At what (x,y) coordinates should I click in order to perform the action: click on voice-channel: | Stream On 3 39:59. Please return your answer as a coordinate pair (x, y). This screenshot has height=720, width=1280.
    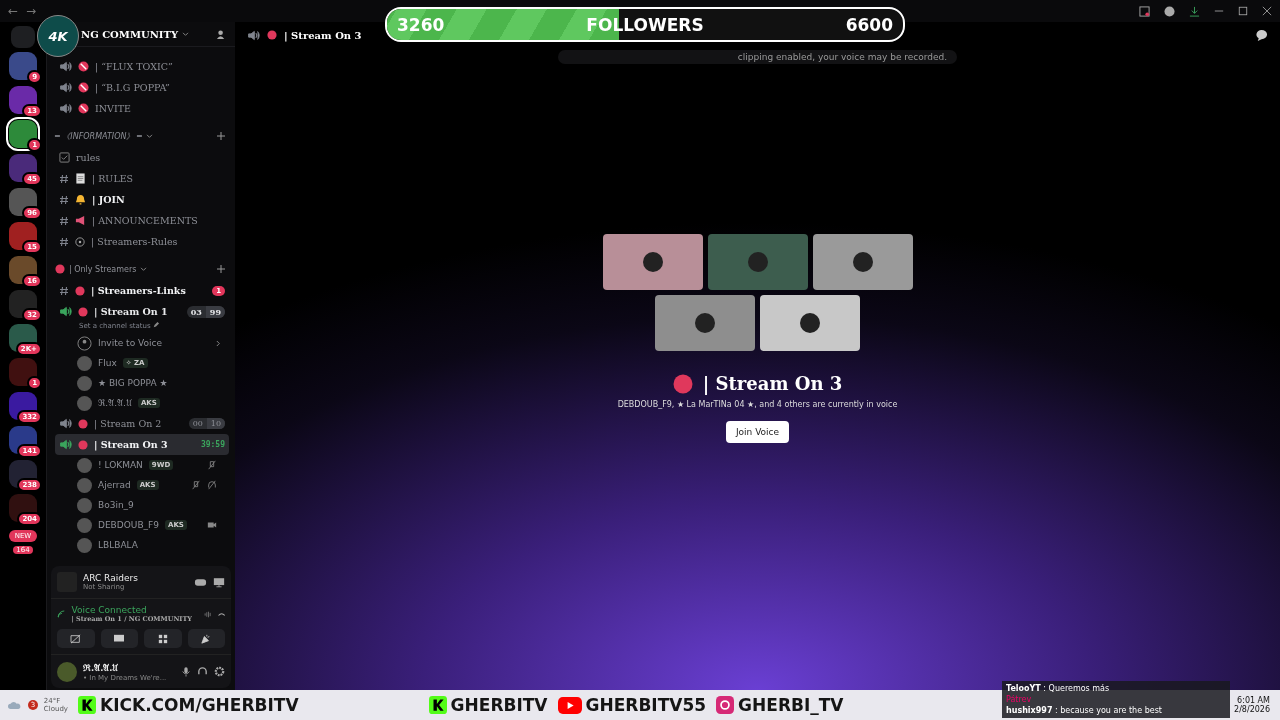
    Looking at the image, I should click on (142, 444).